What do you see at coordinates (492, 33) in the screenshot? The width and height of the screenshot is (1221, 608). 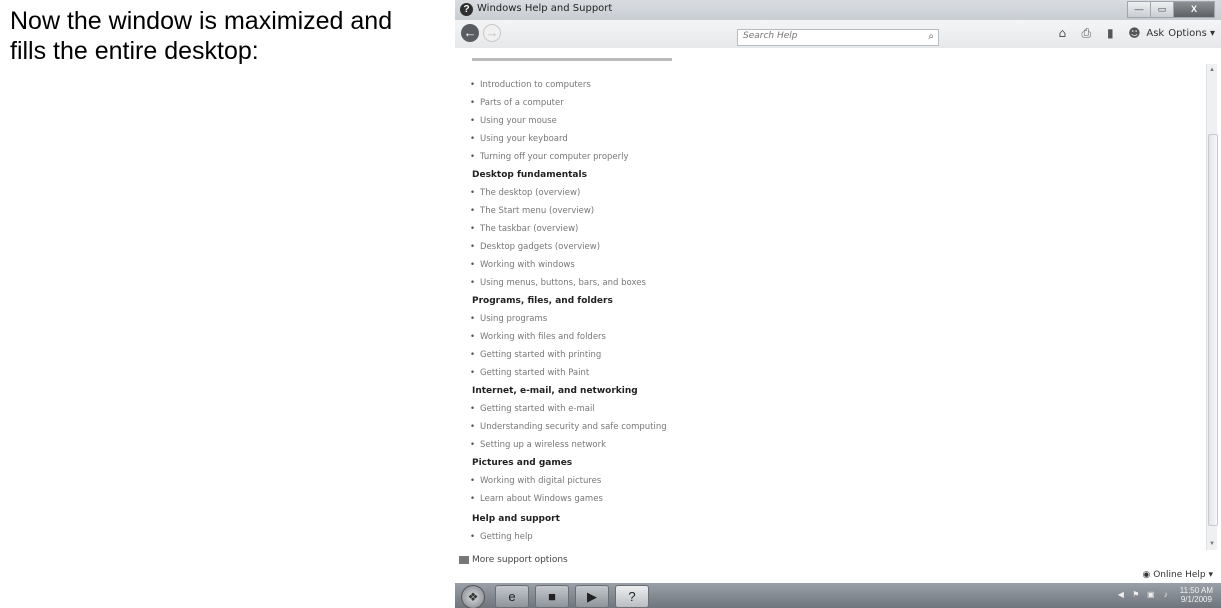 I see `forward-arrow-icon: →` at bounding box center [492, 33].